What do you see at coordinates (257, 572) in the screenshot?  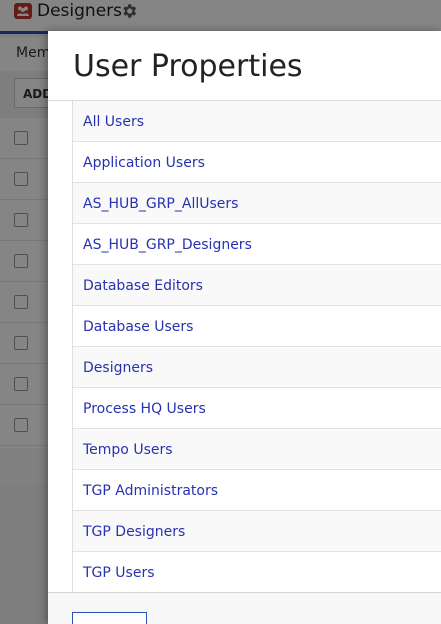 I see `list-item: TGP Users` at bounding box center [257, 572].